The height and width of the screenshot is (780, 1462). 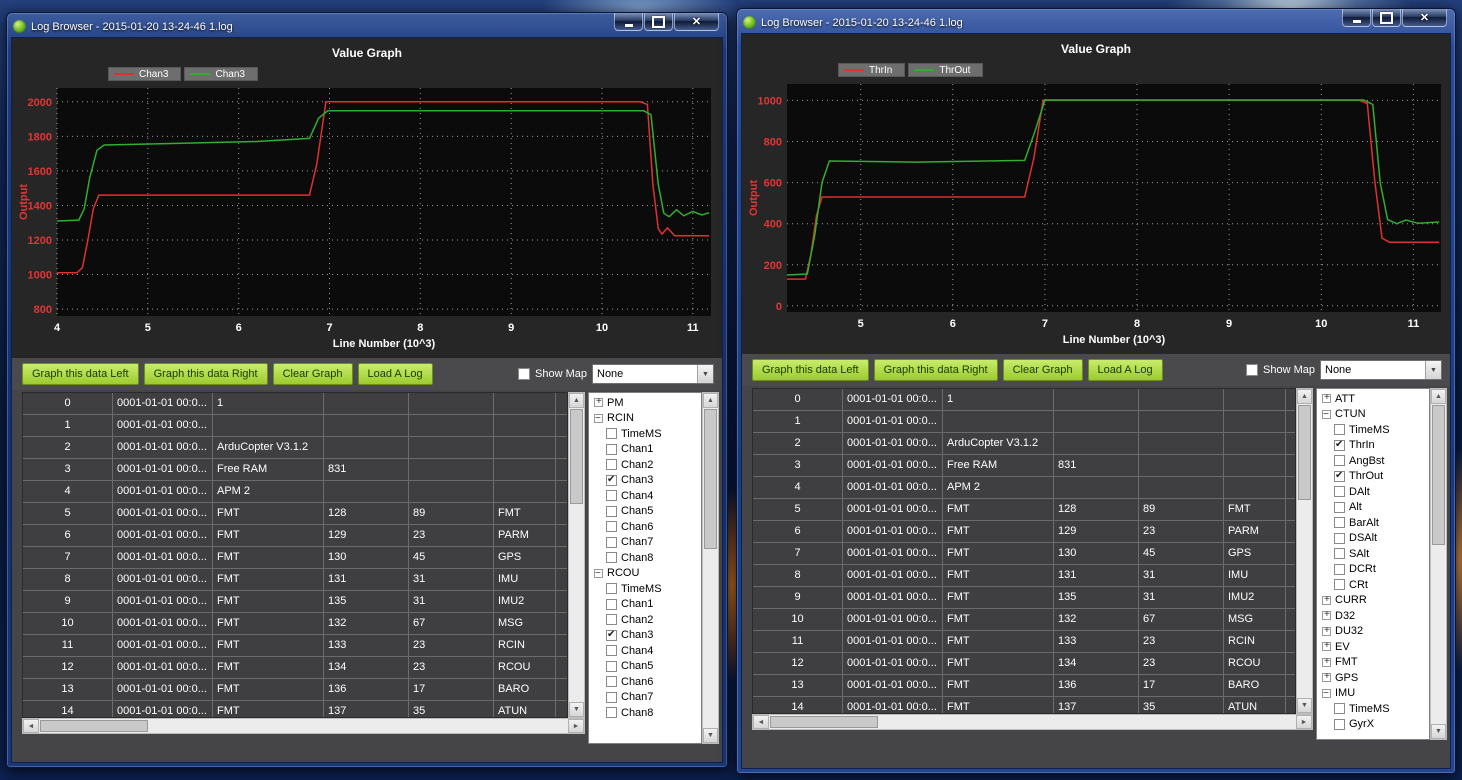 What do you see at coordinates (1366, 461) in the screenshot?
I see `tree-item-label: AngBst` at bounding box center [1366, 461].